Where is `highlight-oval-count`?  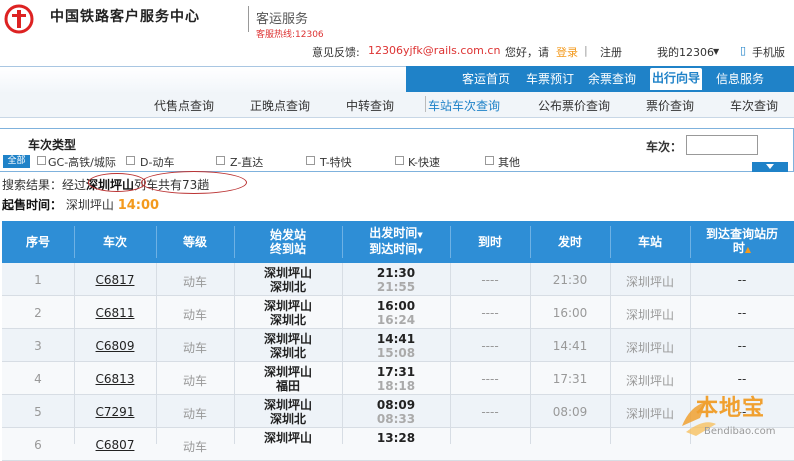
highlight-oval-count is located at coordinates (194, 182).